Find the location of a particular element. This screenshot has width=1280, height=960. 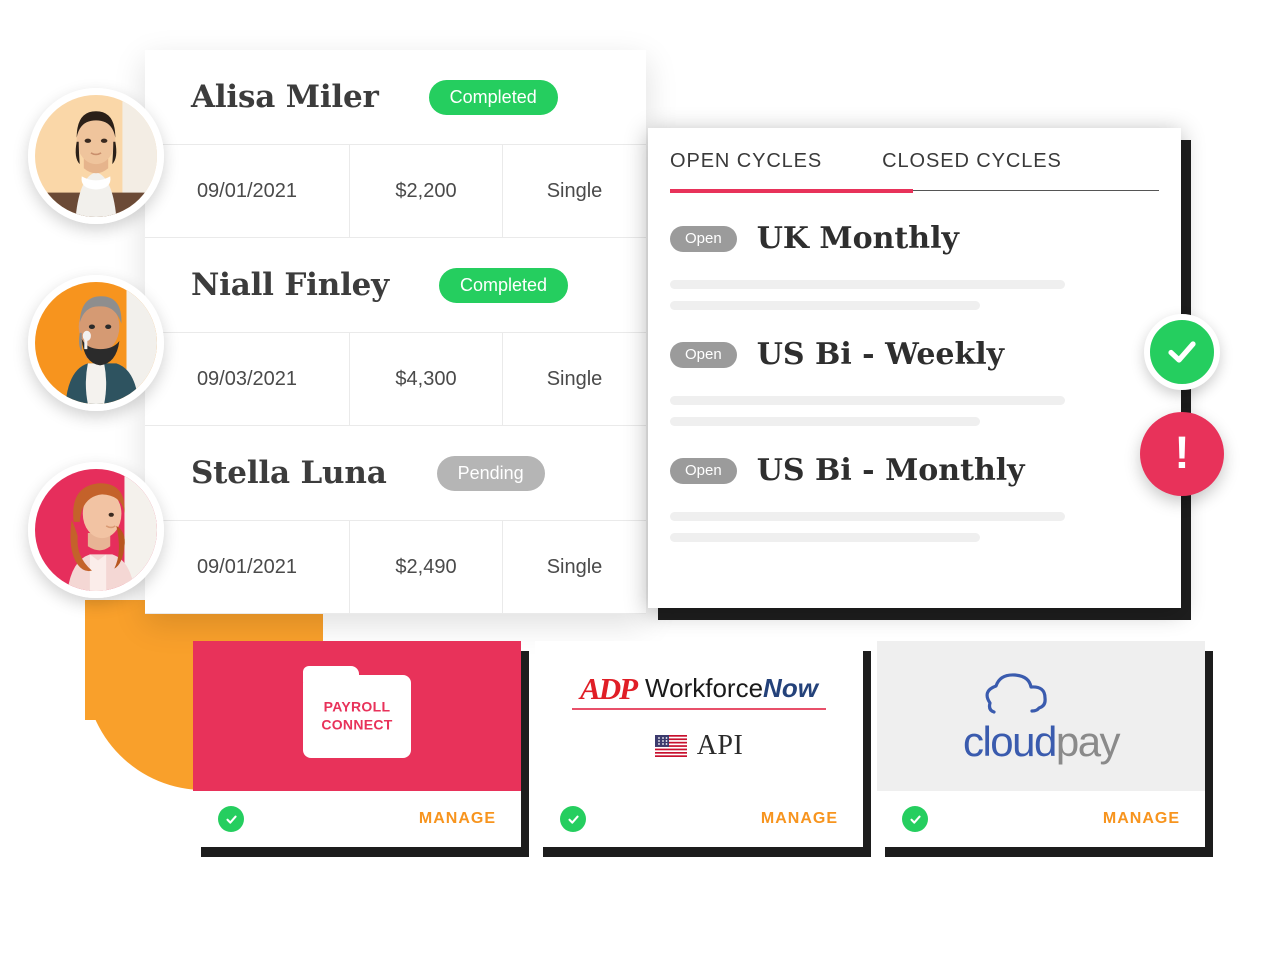

list-item: Open US Bi - Weekly is located at coordinates (914, 381).